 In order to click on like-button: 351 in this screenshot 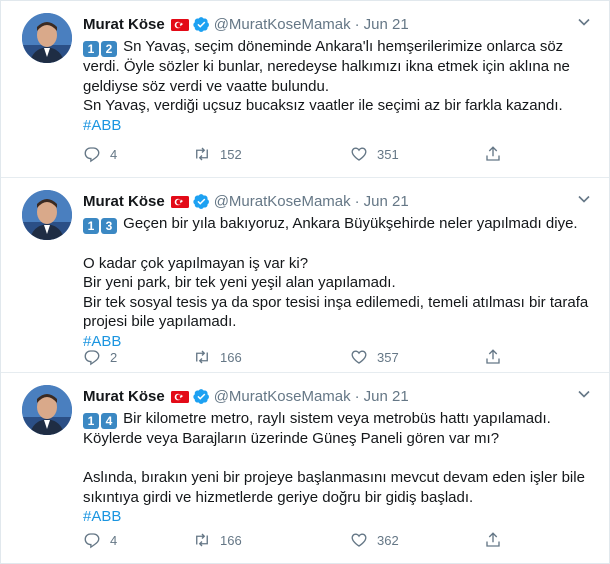, I will do `click(374, 154)`.